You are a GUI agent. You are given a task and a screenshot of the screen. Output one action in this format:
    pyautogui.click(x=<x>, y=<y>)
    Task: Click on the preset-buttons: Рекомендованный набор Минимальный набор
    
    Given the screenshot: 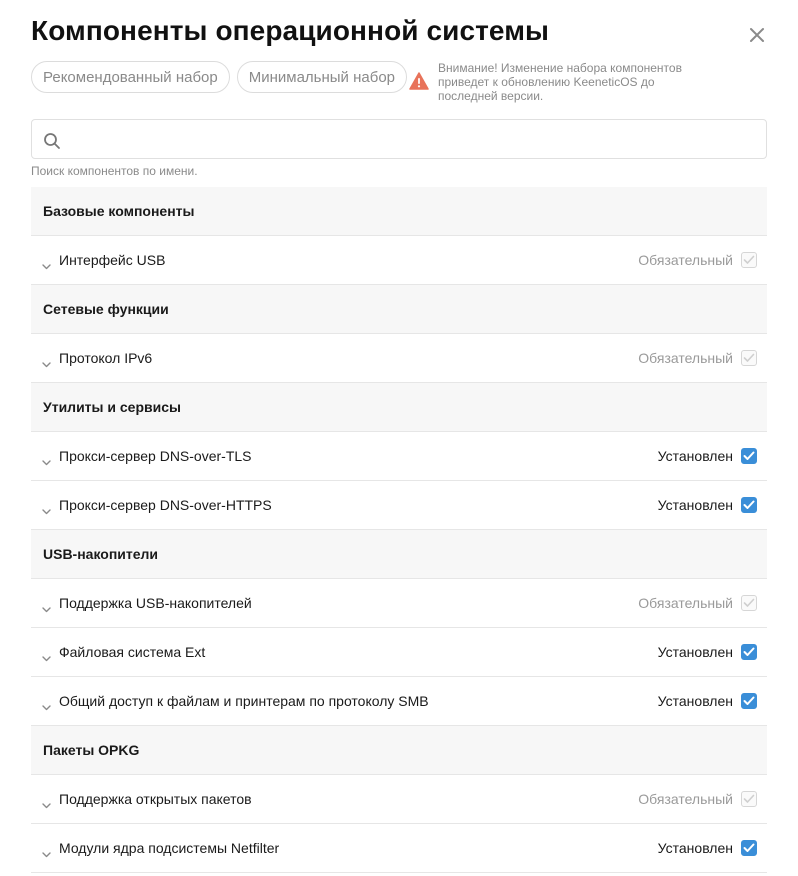 What is the action you would take?
    pyautogui.click(x=219, y=77)
    